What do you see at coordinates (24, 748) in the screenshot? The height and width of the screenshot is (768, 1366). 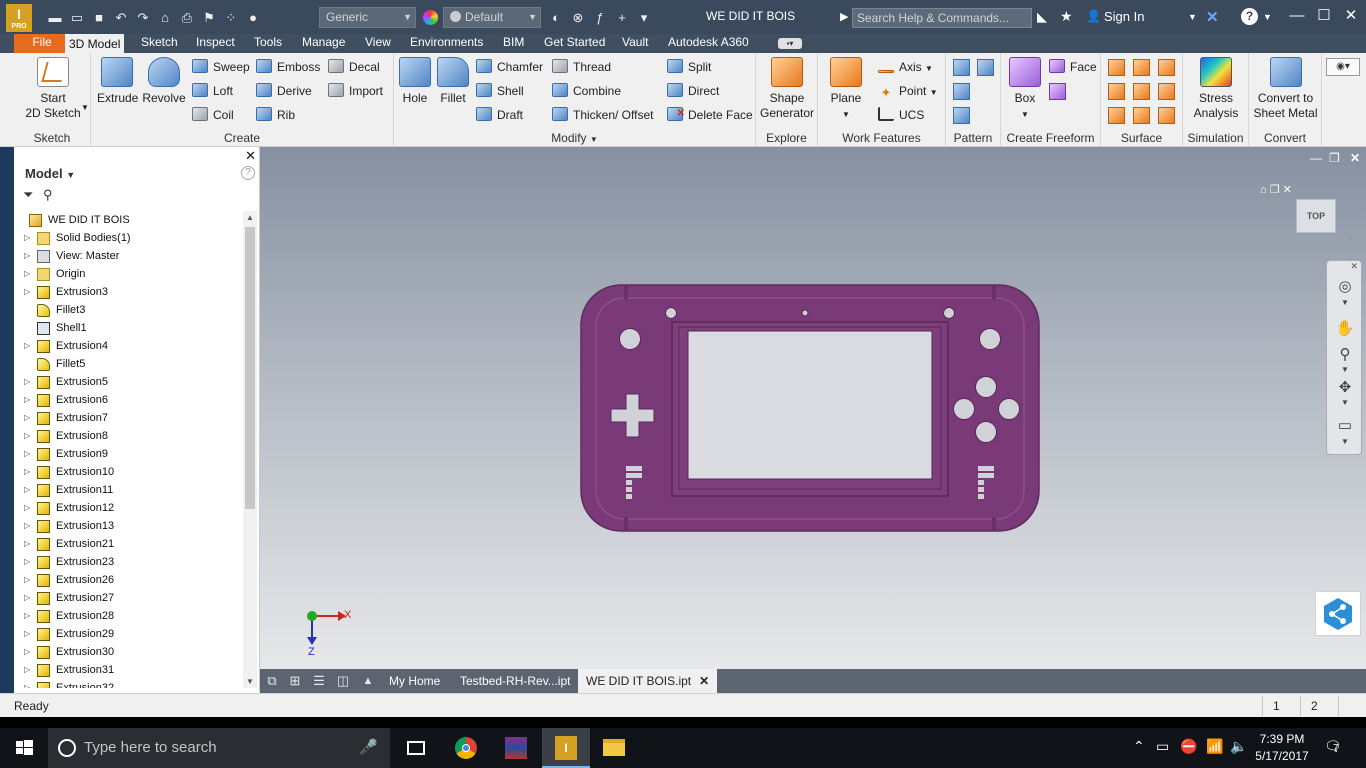 I see `start-button` at bounding box center [24, 748].